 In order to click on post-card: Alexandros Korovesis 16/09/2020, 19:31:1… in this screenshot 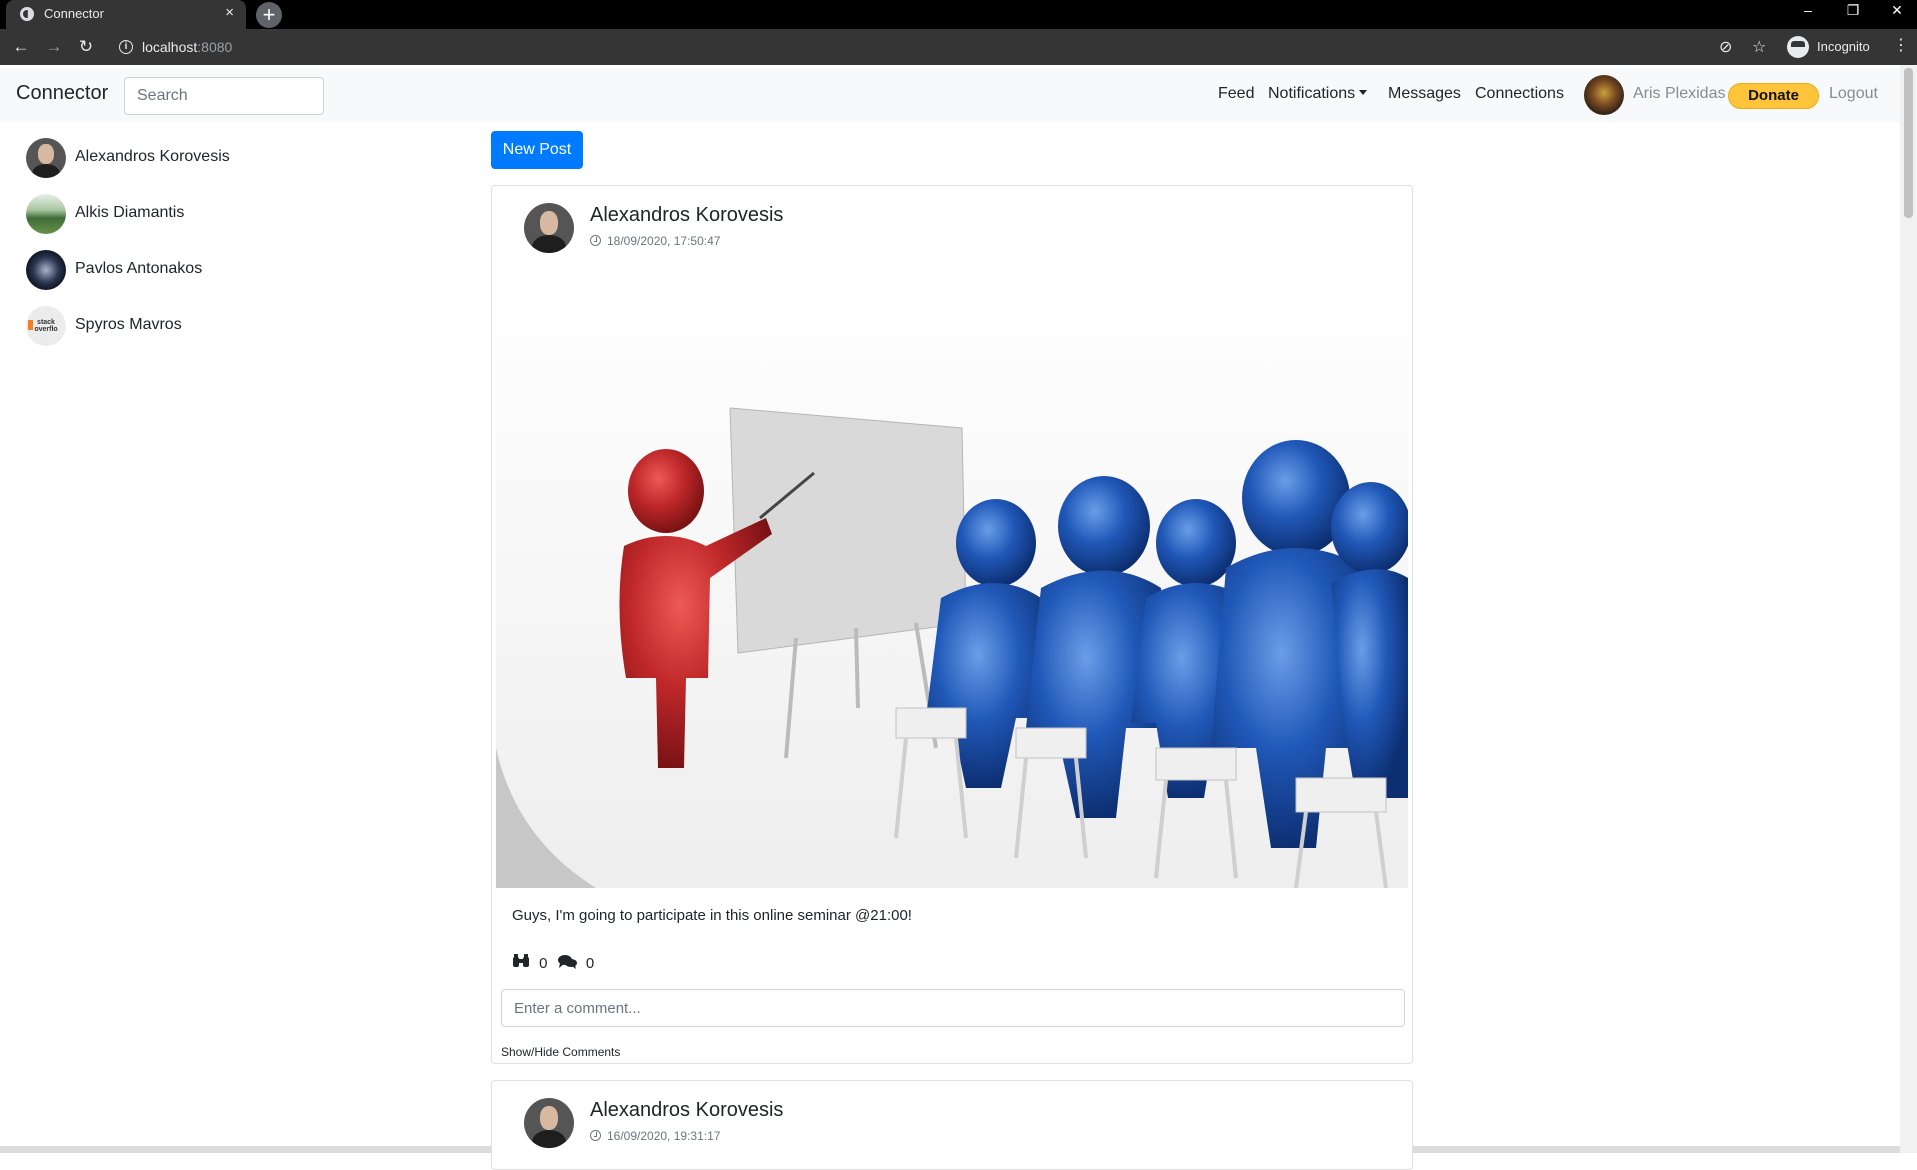, I will do `click(952, 1125)`.